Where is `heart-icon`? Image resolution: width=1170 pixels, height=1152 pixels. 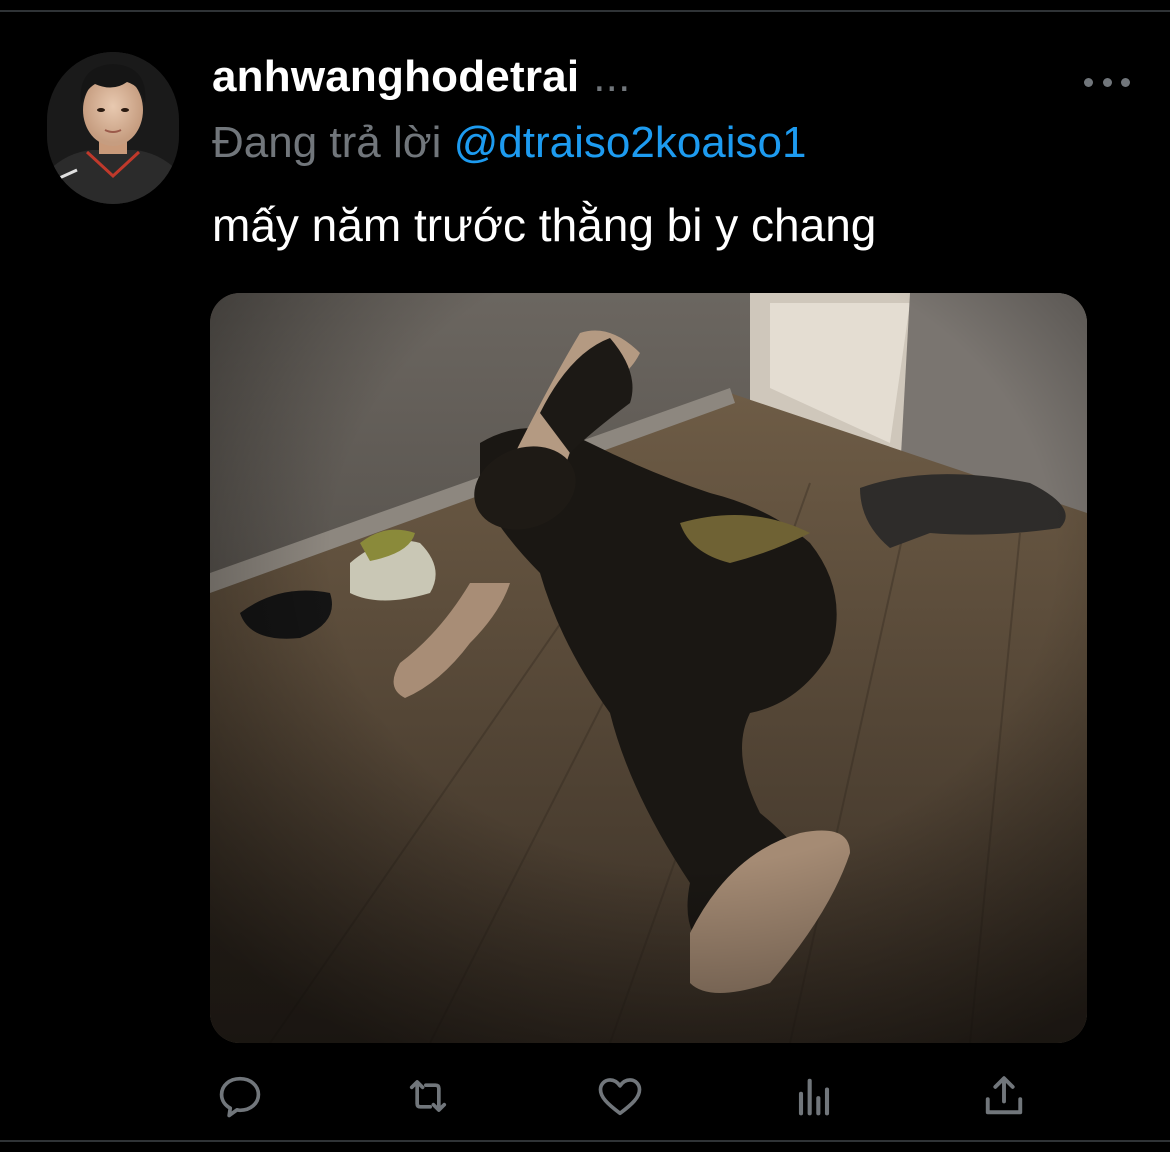 heart-icon is located at coordinates (620, 1097).